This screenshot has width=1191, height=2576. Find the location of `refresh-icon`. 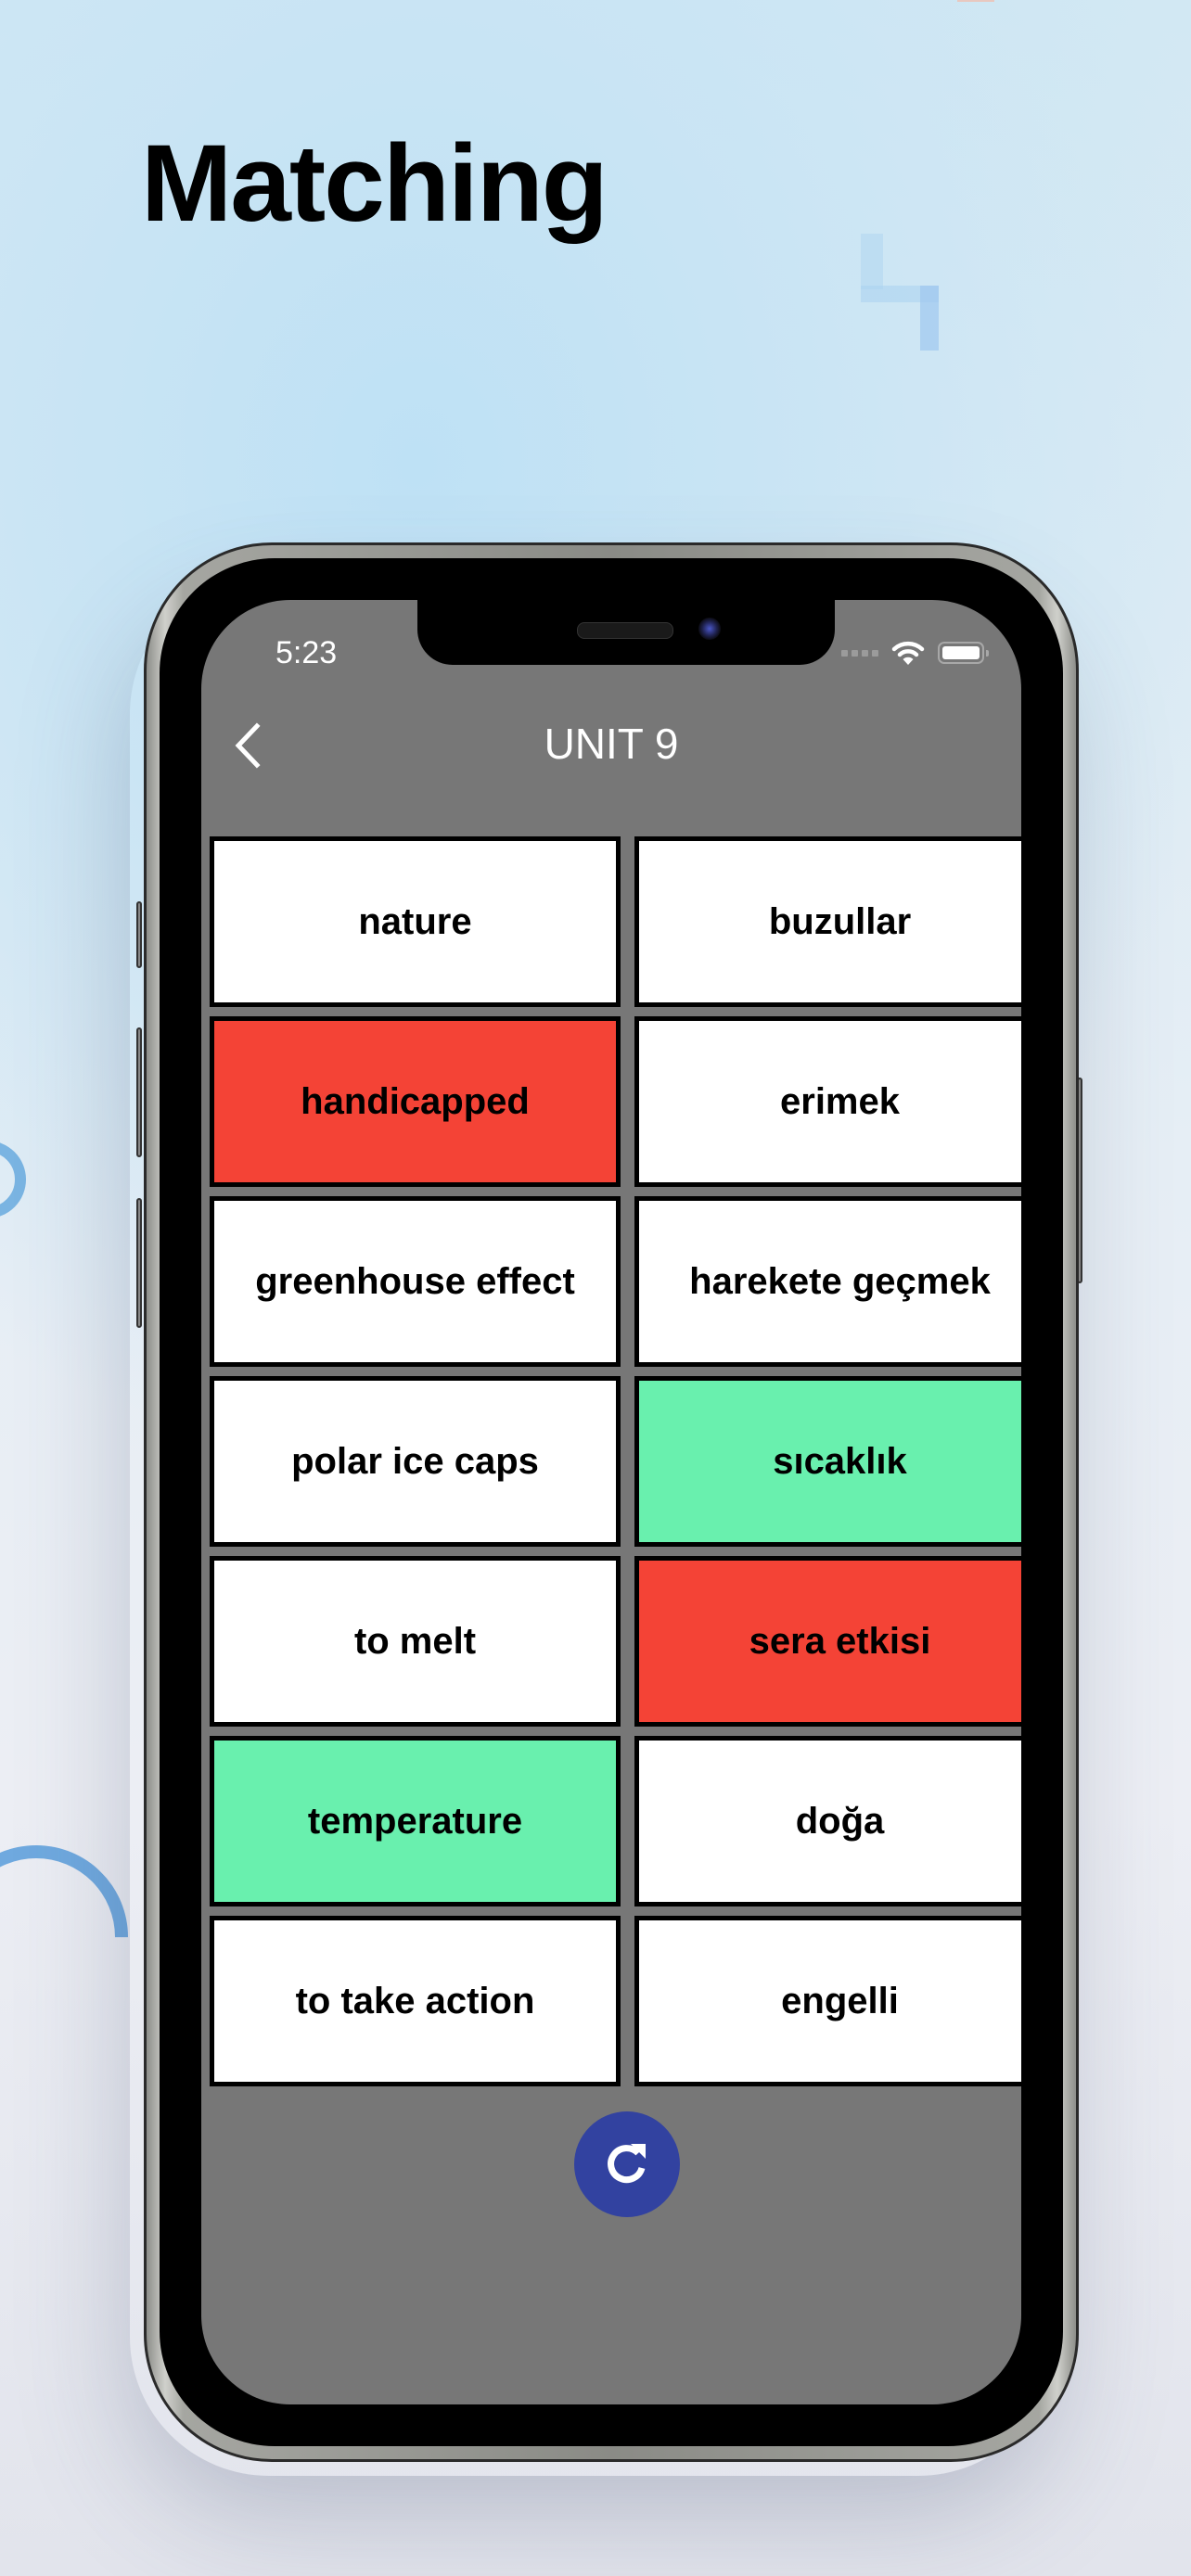

refresh-icon is located at coordinates (627, 2164).